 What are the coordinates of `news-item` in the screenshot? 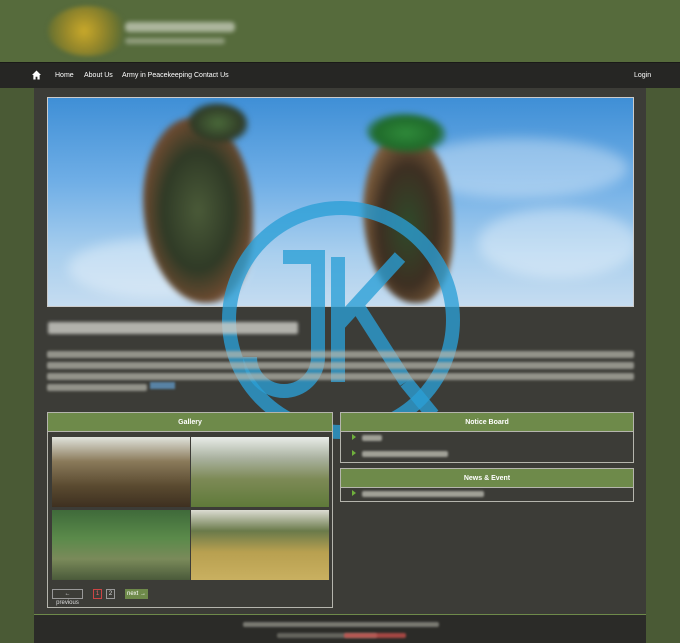 It's located at (423, 494).